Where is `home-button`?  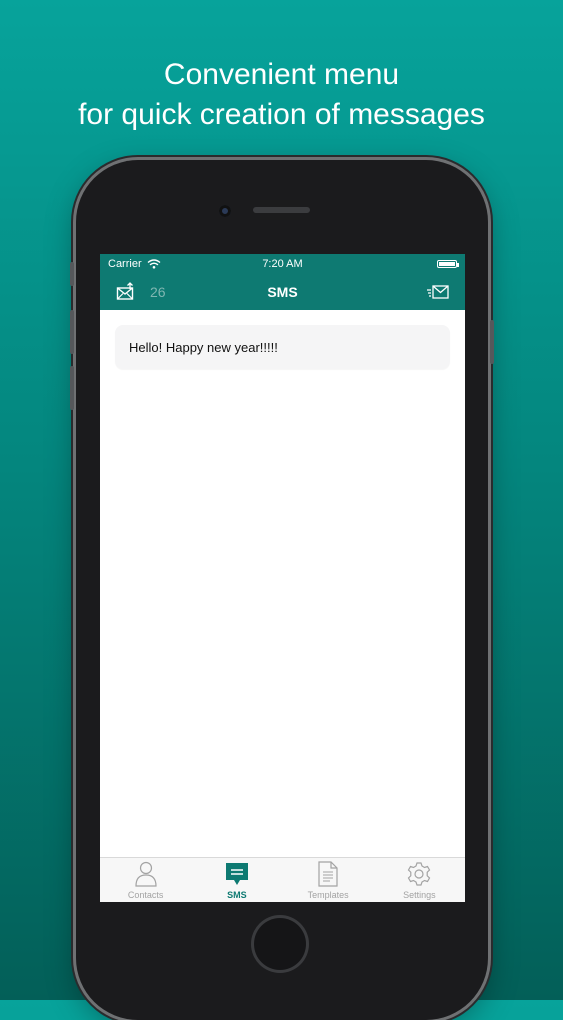 home-button is located at coordinates (280, 944).